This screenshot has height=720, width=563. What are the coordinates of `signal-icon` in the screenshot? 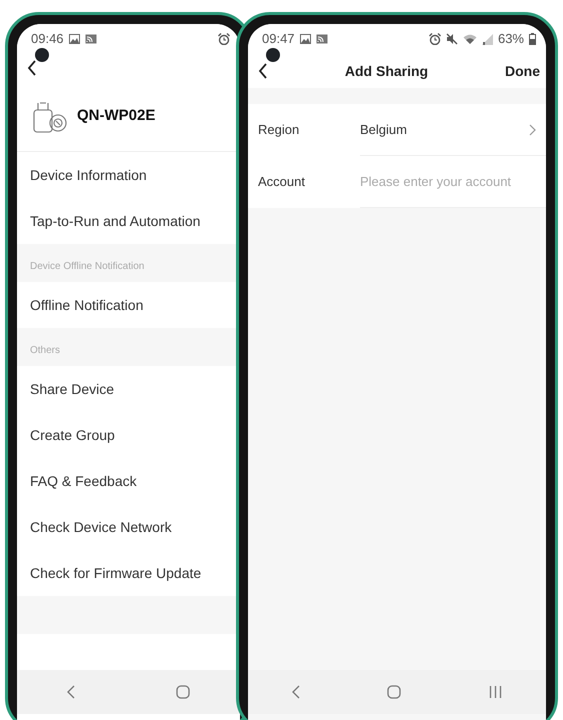 It's located at (487, 39).